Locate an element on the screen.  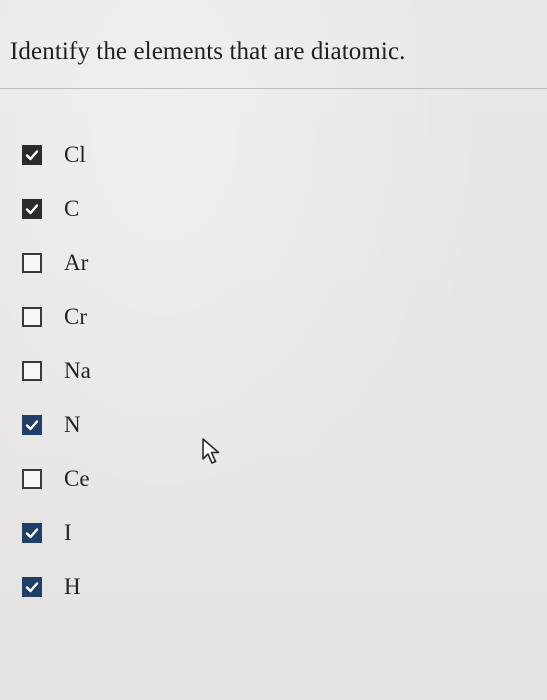
option-ar: Ar is located at coordinates (56, 263).